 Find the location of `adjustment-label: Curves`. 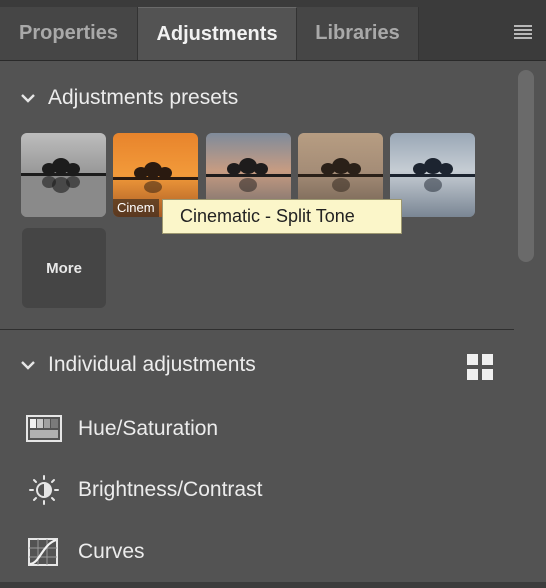

adjustment-label: Curves is located at coordinates (111, 551).